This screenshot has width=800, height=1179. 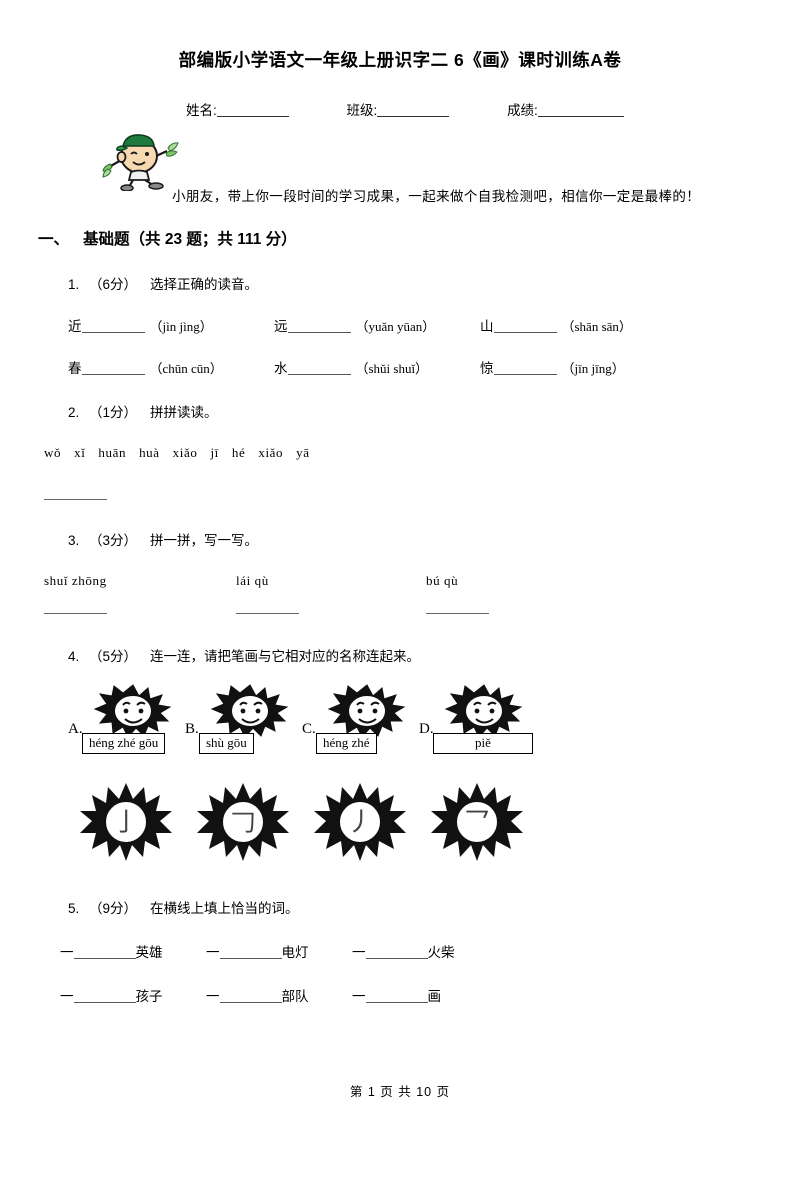 What do you see at coordinates (346, 743) in the screenshot?
I see `stroke-name-label: héng zhé` at bounding box center [346, 743].